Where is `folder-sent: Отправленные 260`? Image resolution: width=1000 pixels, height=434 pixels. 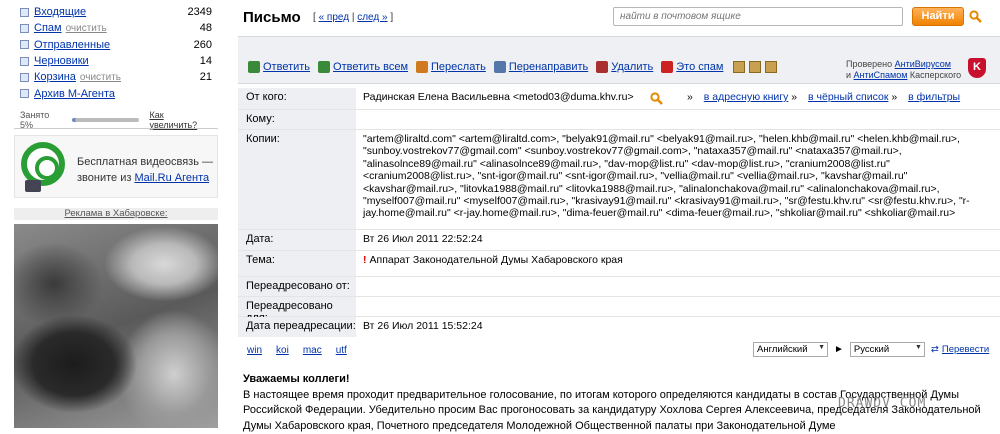
folder-sent: Отправленные 260 is located at coordinates (116, 45).